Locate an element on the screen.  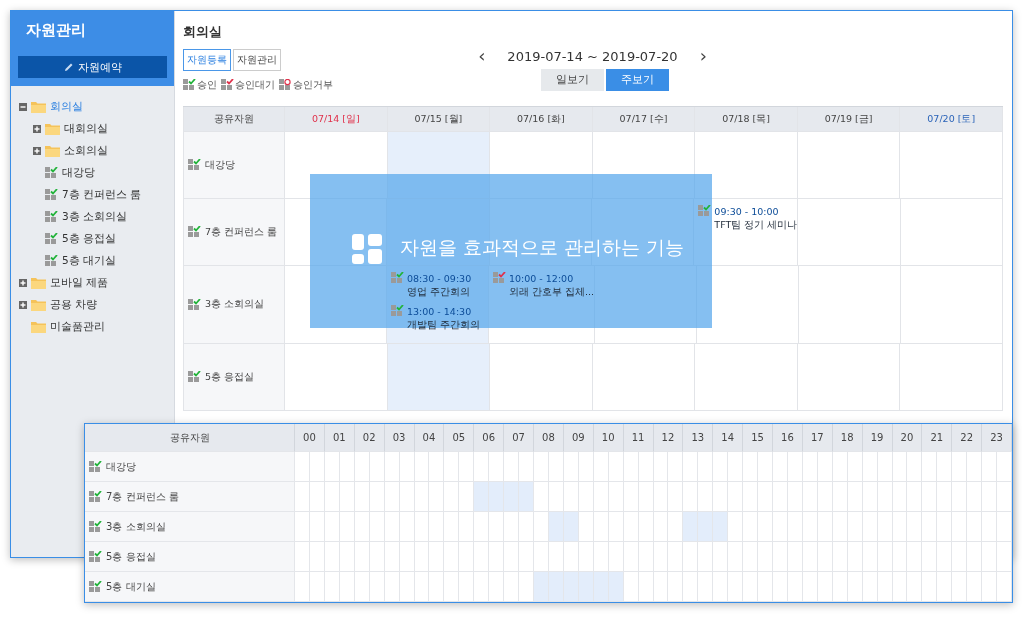
event-title: TFT팀 정기 세미나 is located at coordinates (756, 225).